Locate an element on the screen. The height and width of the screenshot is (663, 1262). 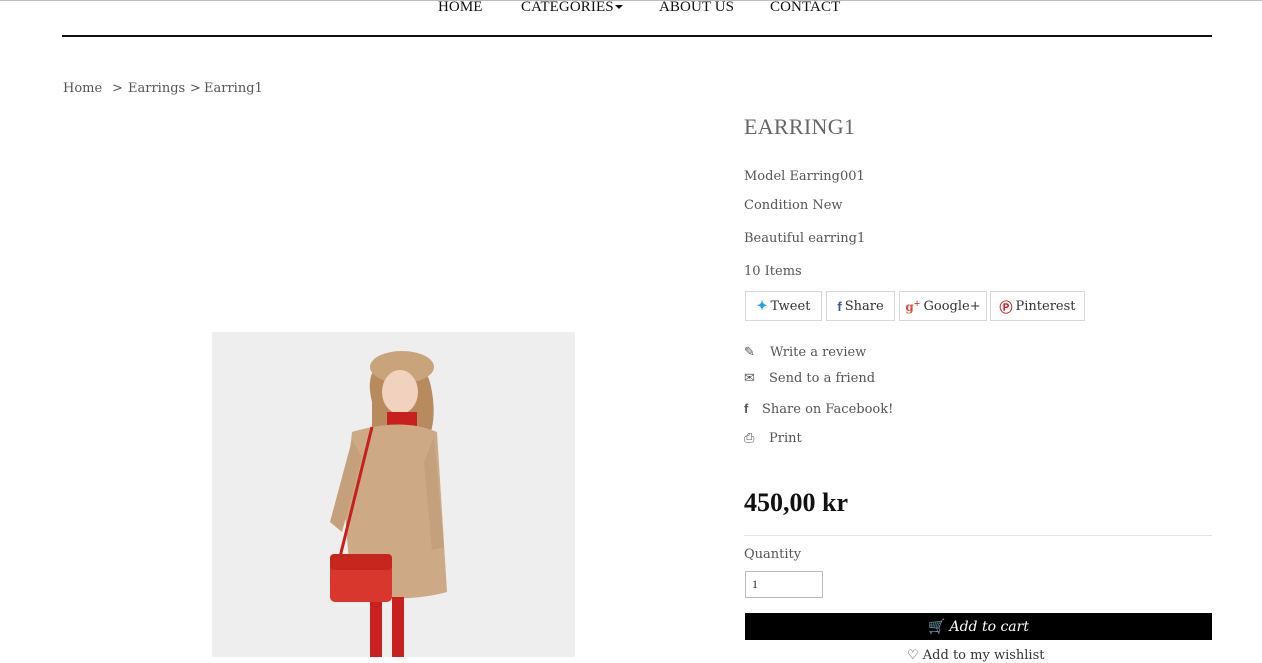
share-facebook-link: f Share on Facebook! is located at coordinates (818, 409).